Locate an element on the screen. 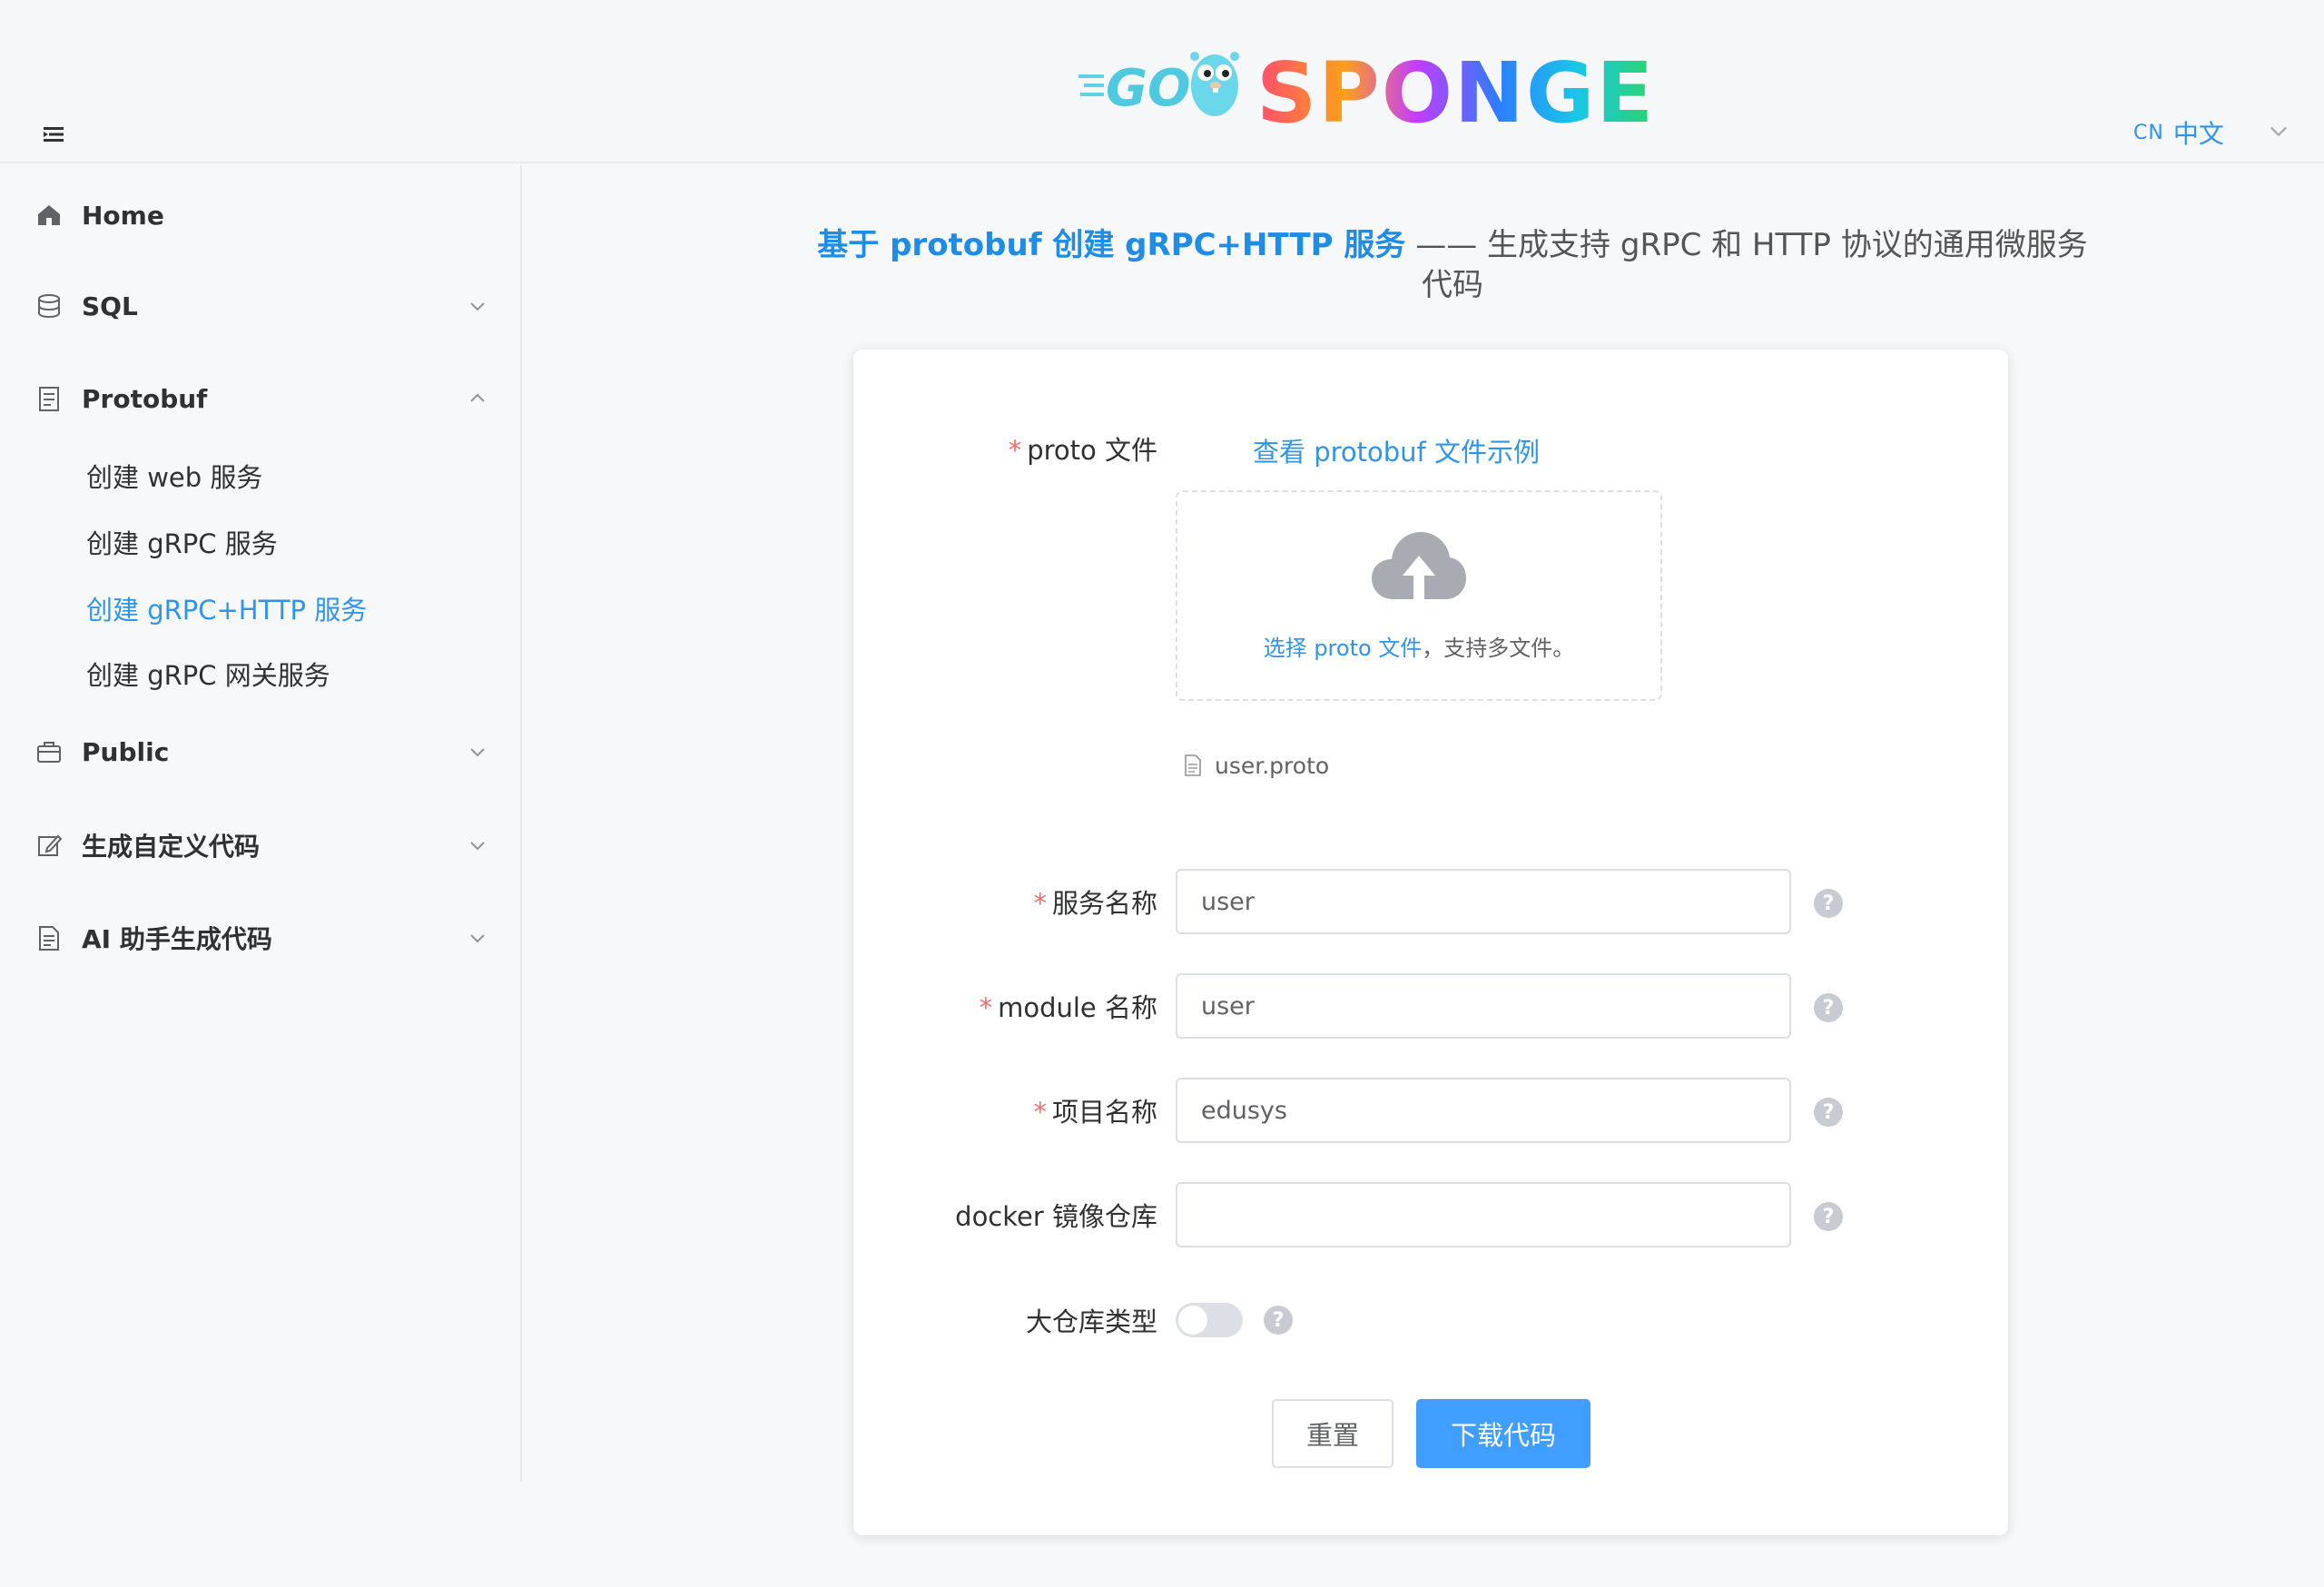 Image resolution: width=2324 pixels, height=1587 pixels. sidebar-item-label: AI 助手生成代码 is located at coordinates (177, 939).